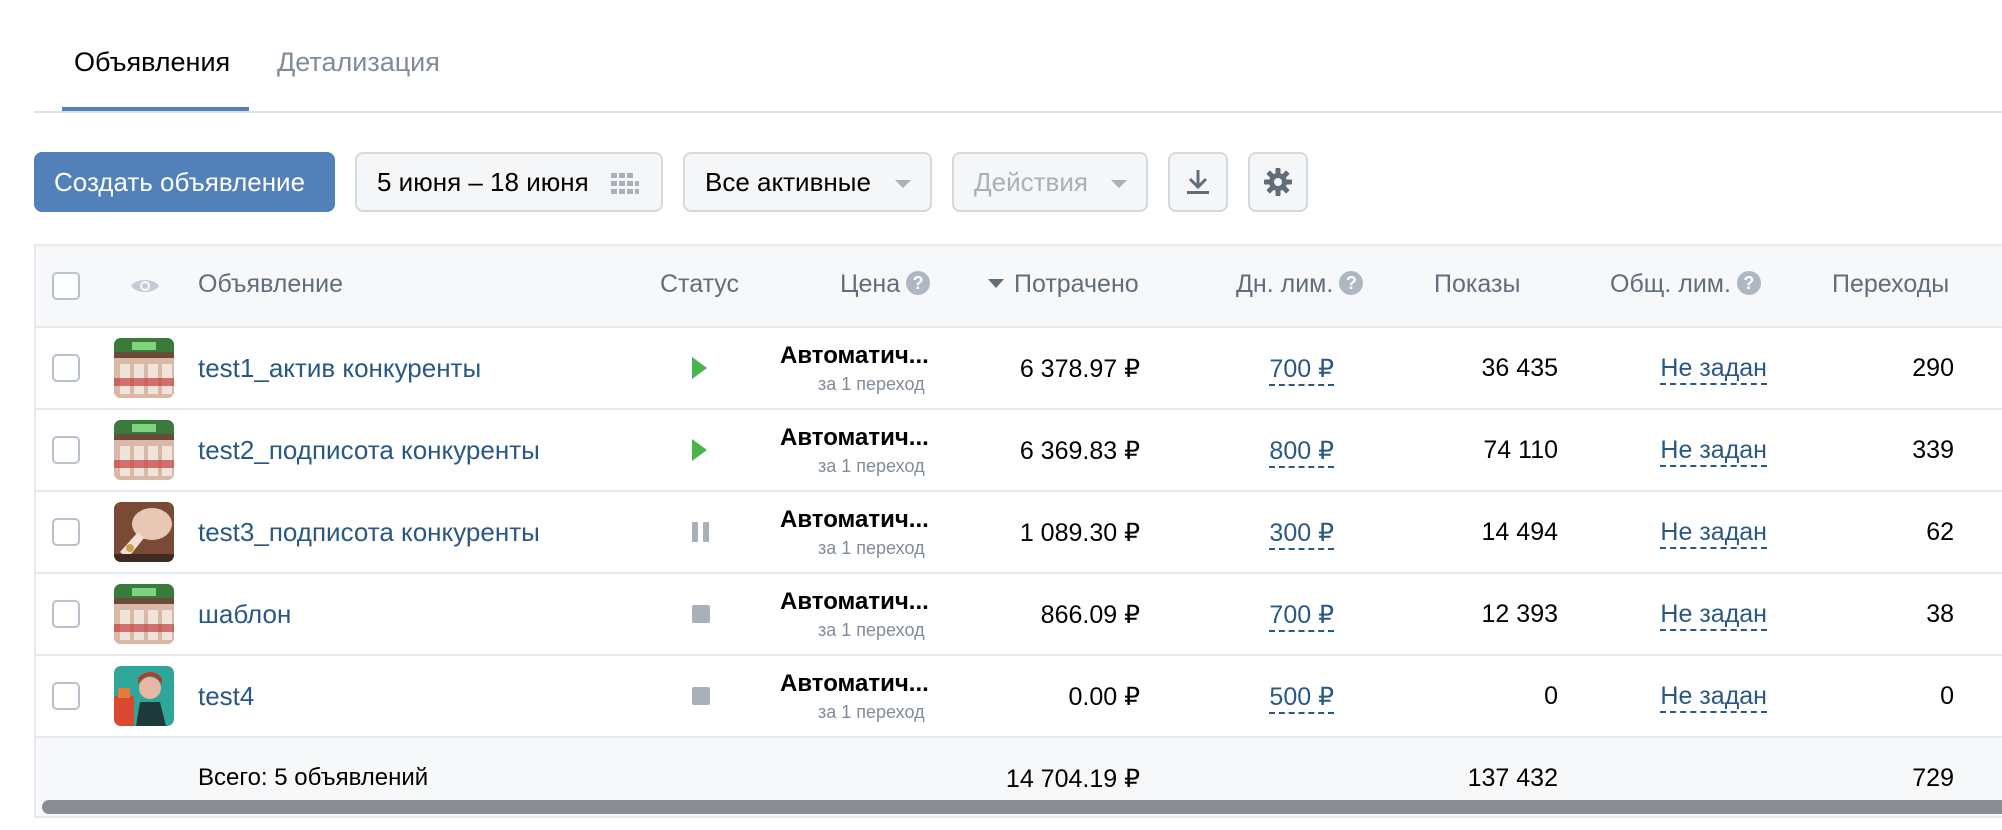 This screenshot has height=830, width=2002. What do you see at coordinates (1519, 532) in the screenshot?
I see `impressions-value: 14 494` at bounding box center [1519, 532].